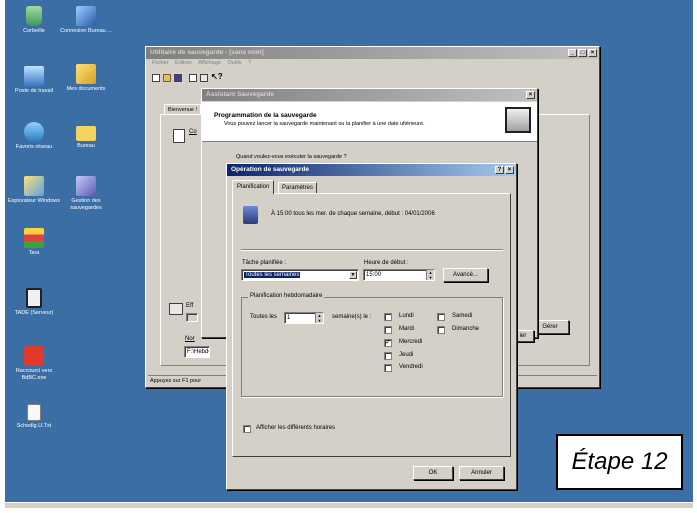  Describe the element at coordinates (190, 306) in the screenshot. I see `destination-label: Eff` at that location.